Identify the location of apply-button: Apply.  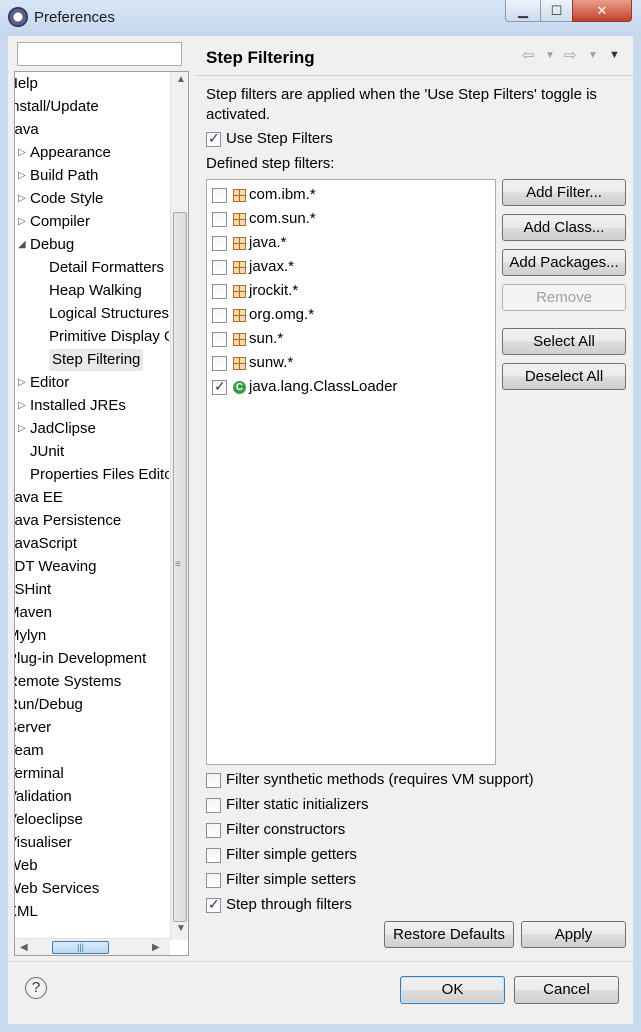
(573, 934).